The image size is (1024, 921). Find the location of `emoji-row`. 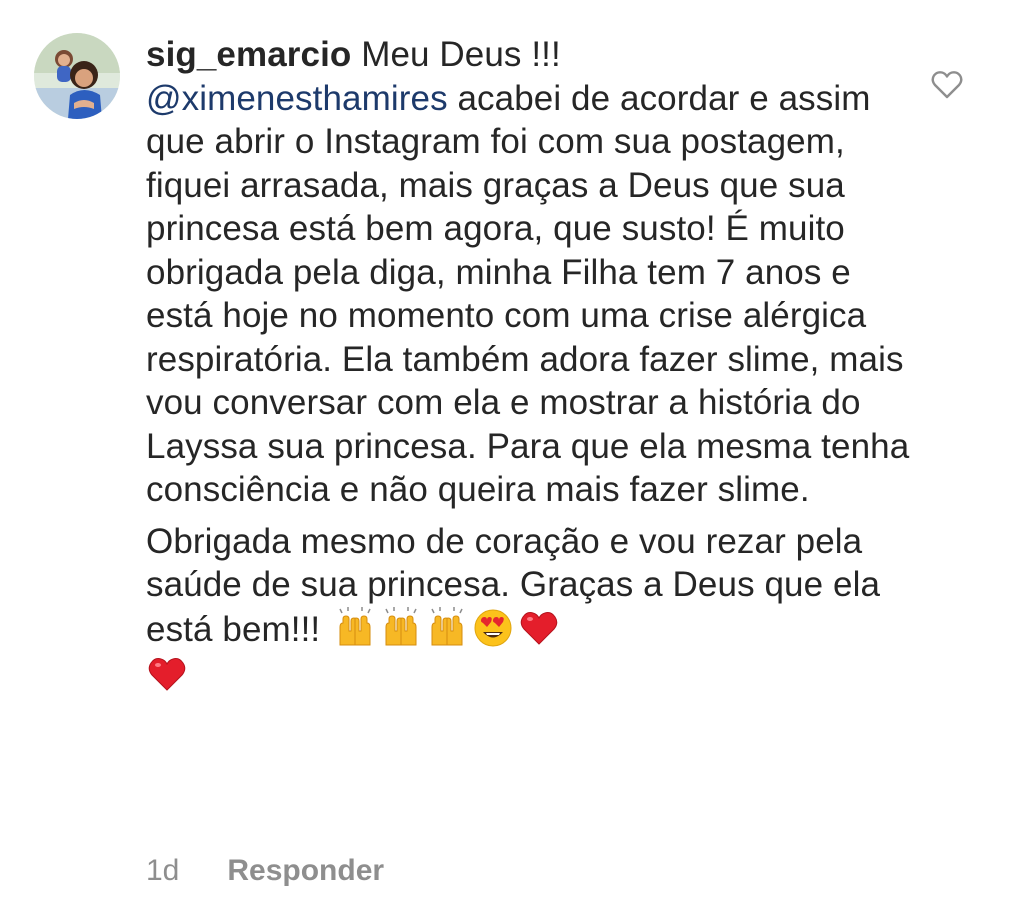

emoji-row is located at coordinates (445, 627).